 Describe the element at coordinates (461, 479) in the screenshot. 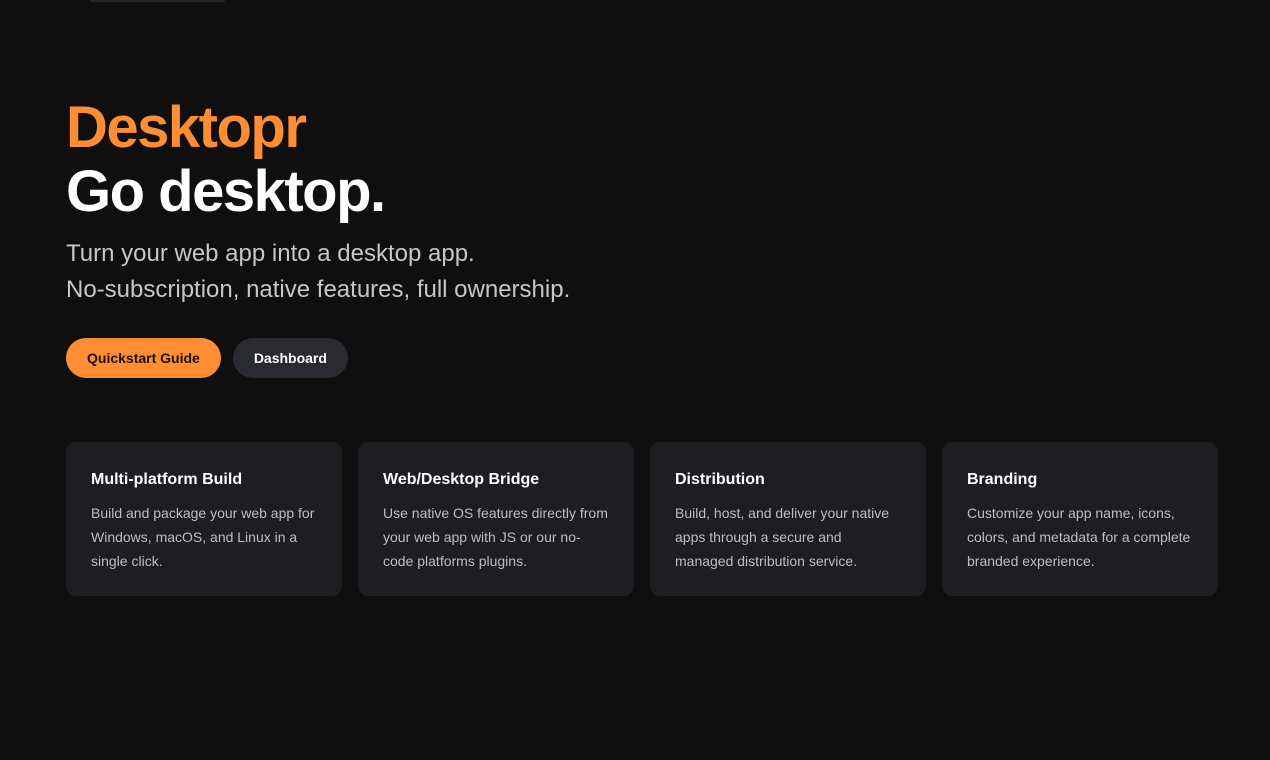

I see `feature-title: Web/Desktop Bridge` at that location.